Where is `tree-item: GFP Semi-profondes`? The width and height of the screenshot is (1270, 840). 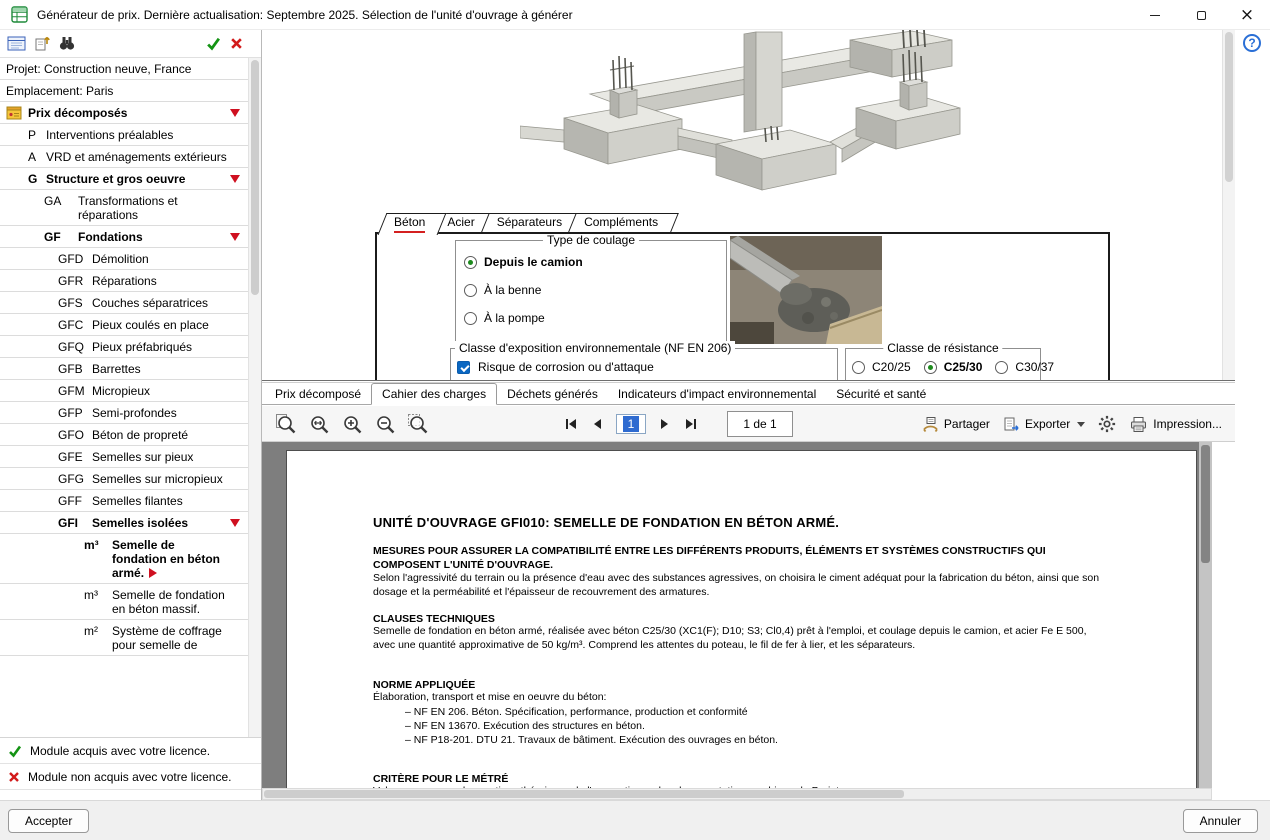 tree-item: GFP Semi-profondes is located at coordinates (124, 413).